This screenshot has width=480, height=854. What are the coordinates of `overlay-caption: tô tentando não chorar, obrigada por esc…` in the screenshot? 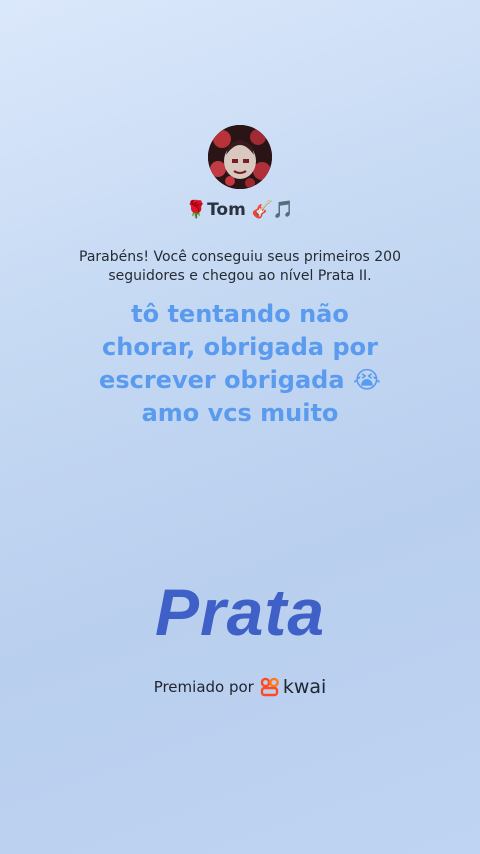 It's located at (240, 364).